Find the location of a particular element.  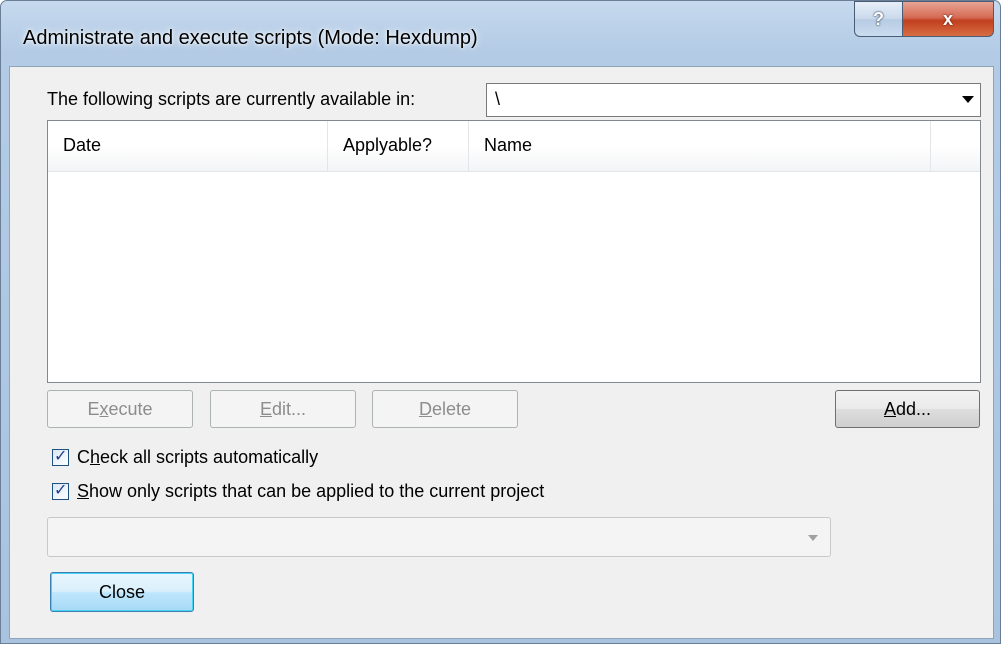

list-header: Date Applyable? Name is located at coordinates (514, 146).